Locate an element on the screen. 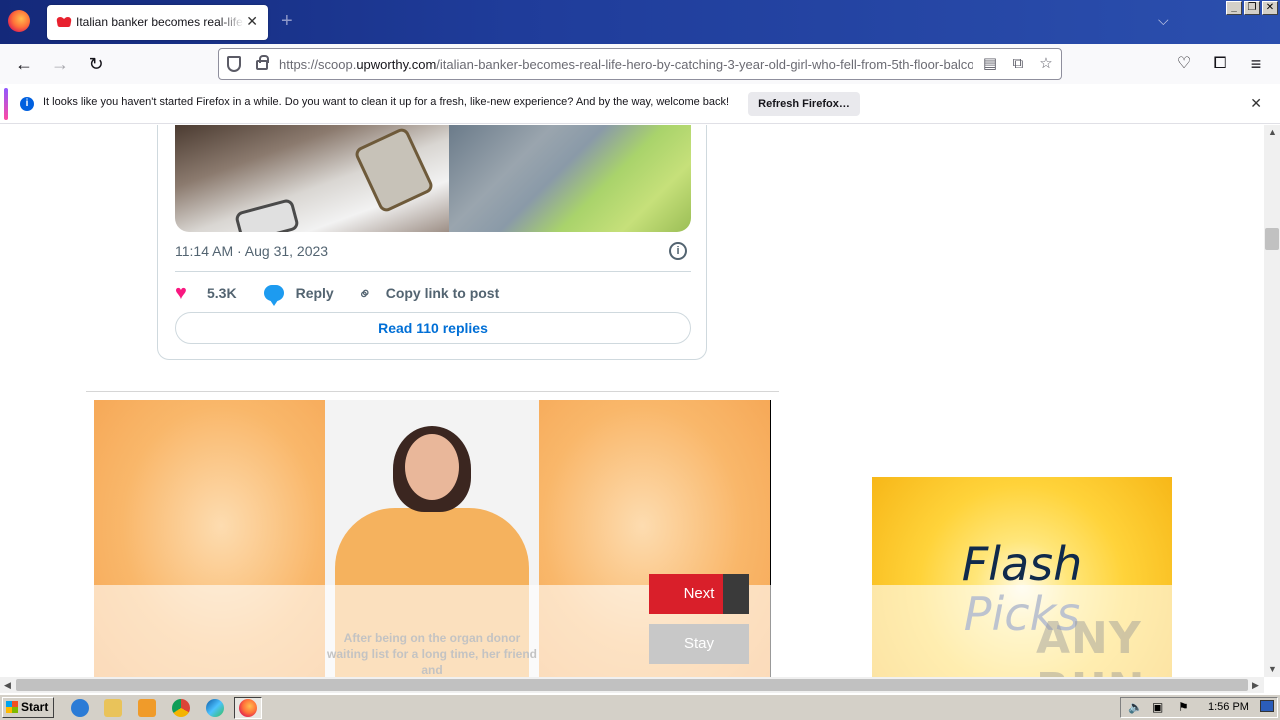 The width and height of the screenshot is (1280, 720). new-tab-button: + is located at coordinates (287, 21).